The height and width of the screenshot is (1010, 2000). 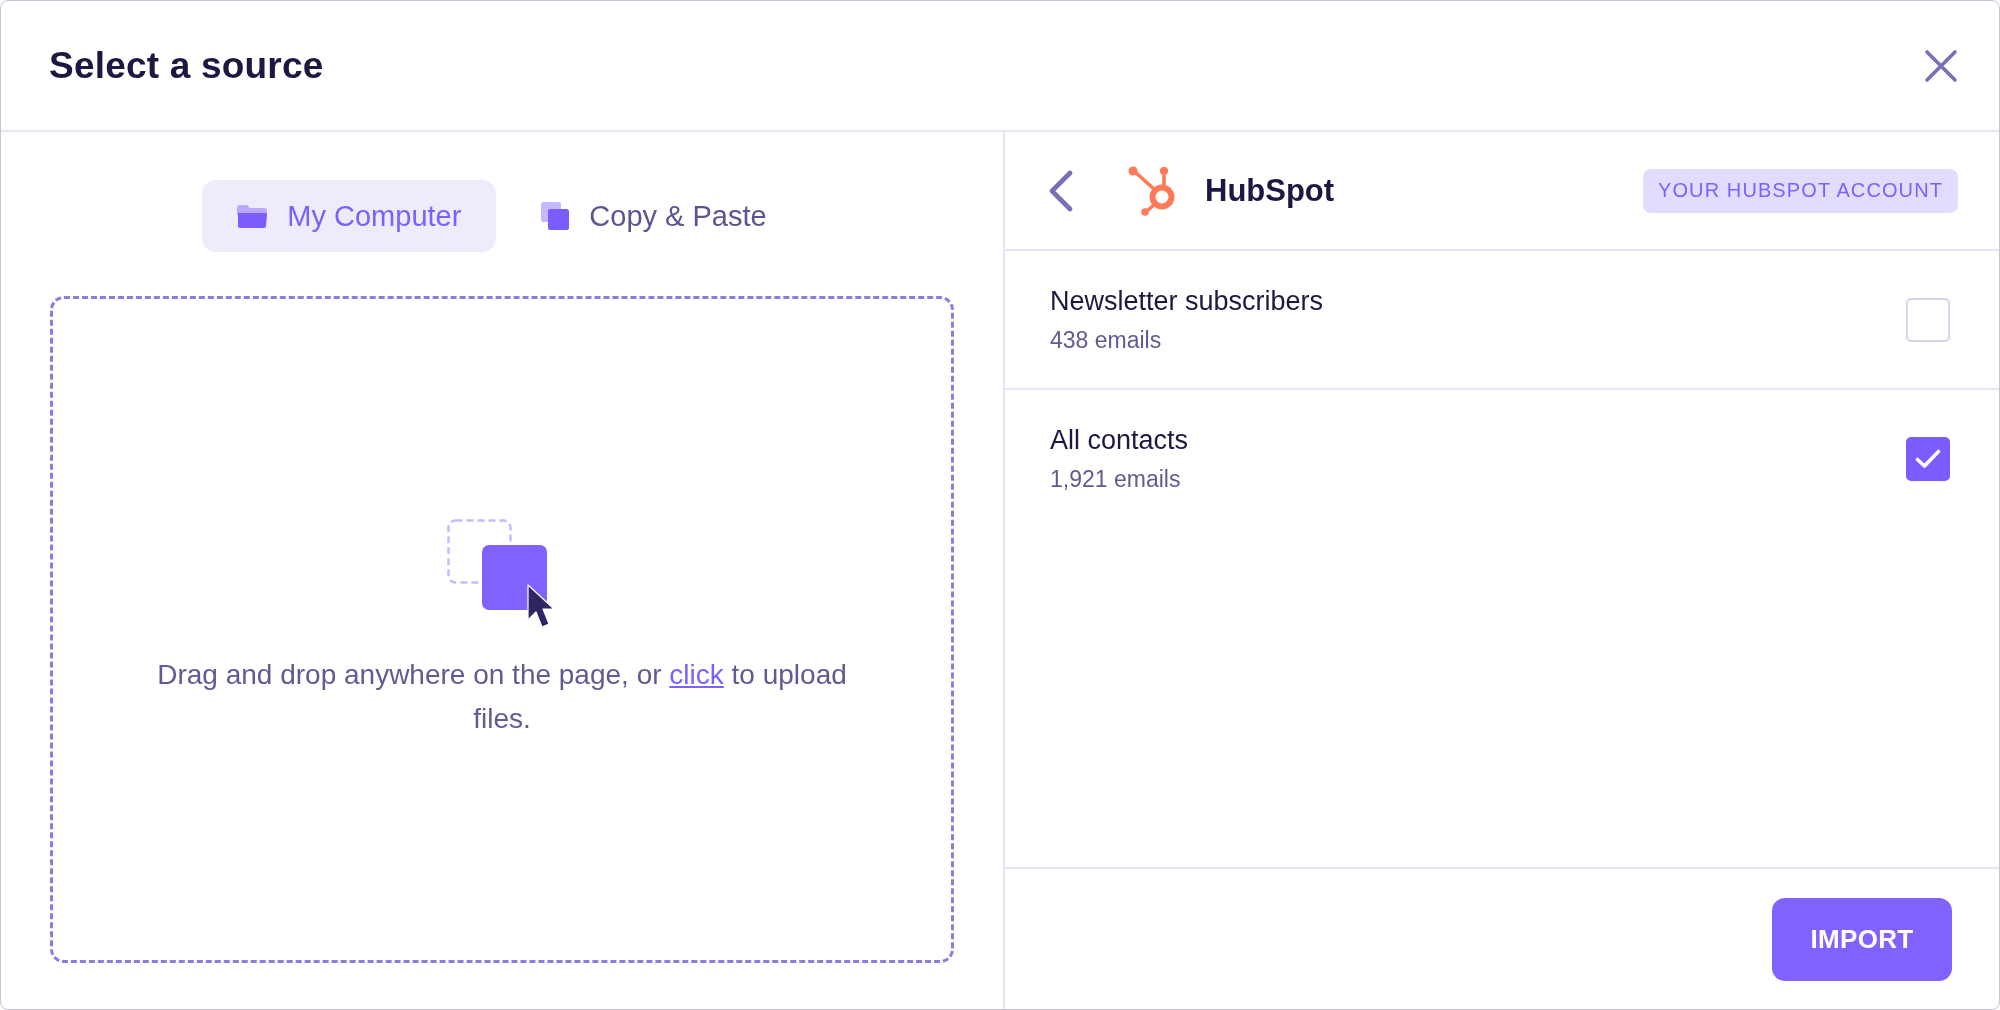 I want to click on list-name: Newsletter subscribers, so click(x=1187, y=301).